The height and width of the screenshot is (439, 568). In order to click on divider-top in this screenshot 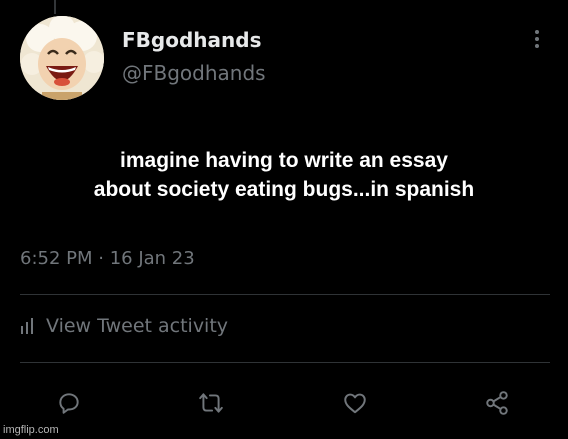, I will do `click(285, 294)`.